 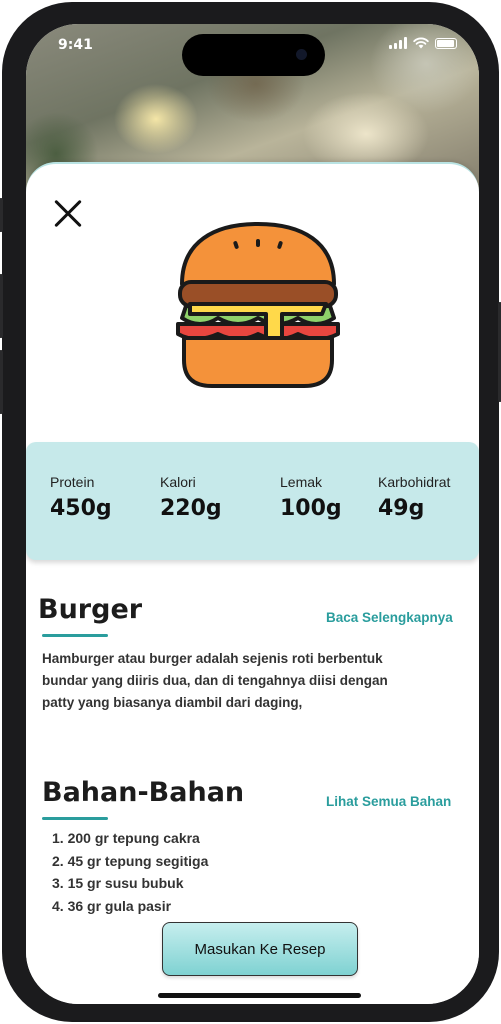 What do you see at coordinates (260, 949) in the screenshot?
I see `add-to-recipe-button: Masukan Ke Resep` at bounding box center [260, 949].